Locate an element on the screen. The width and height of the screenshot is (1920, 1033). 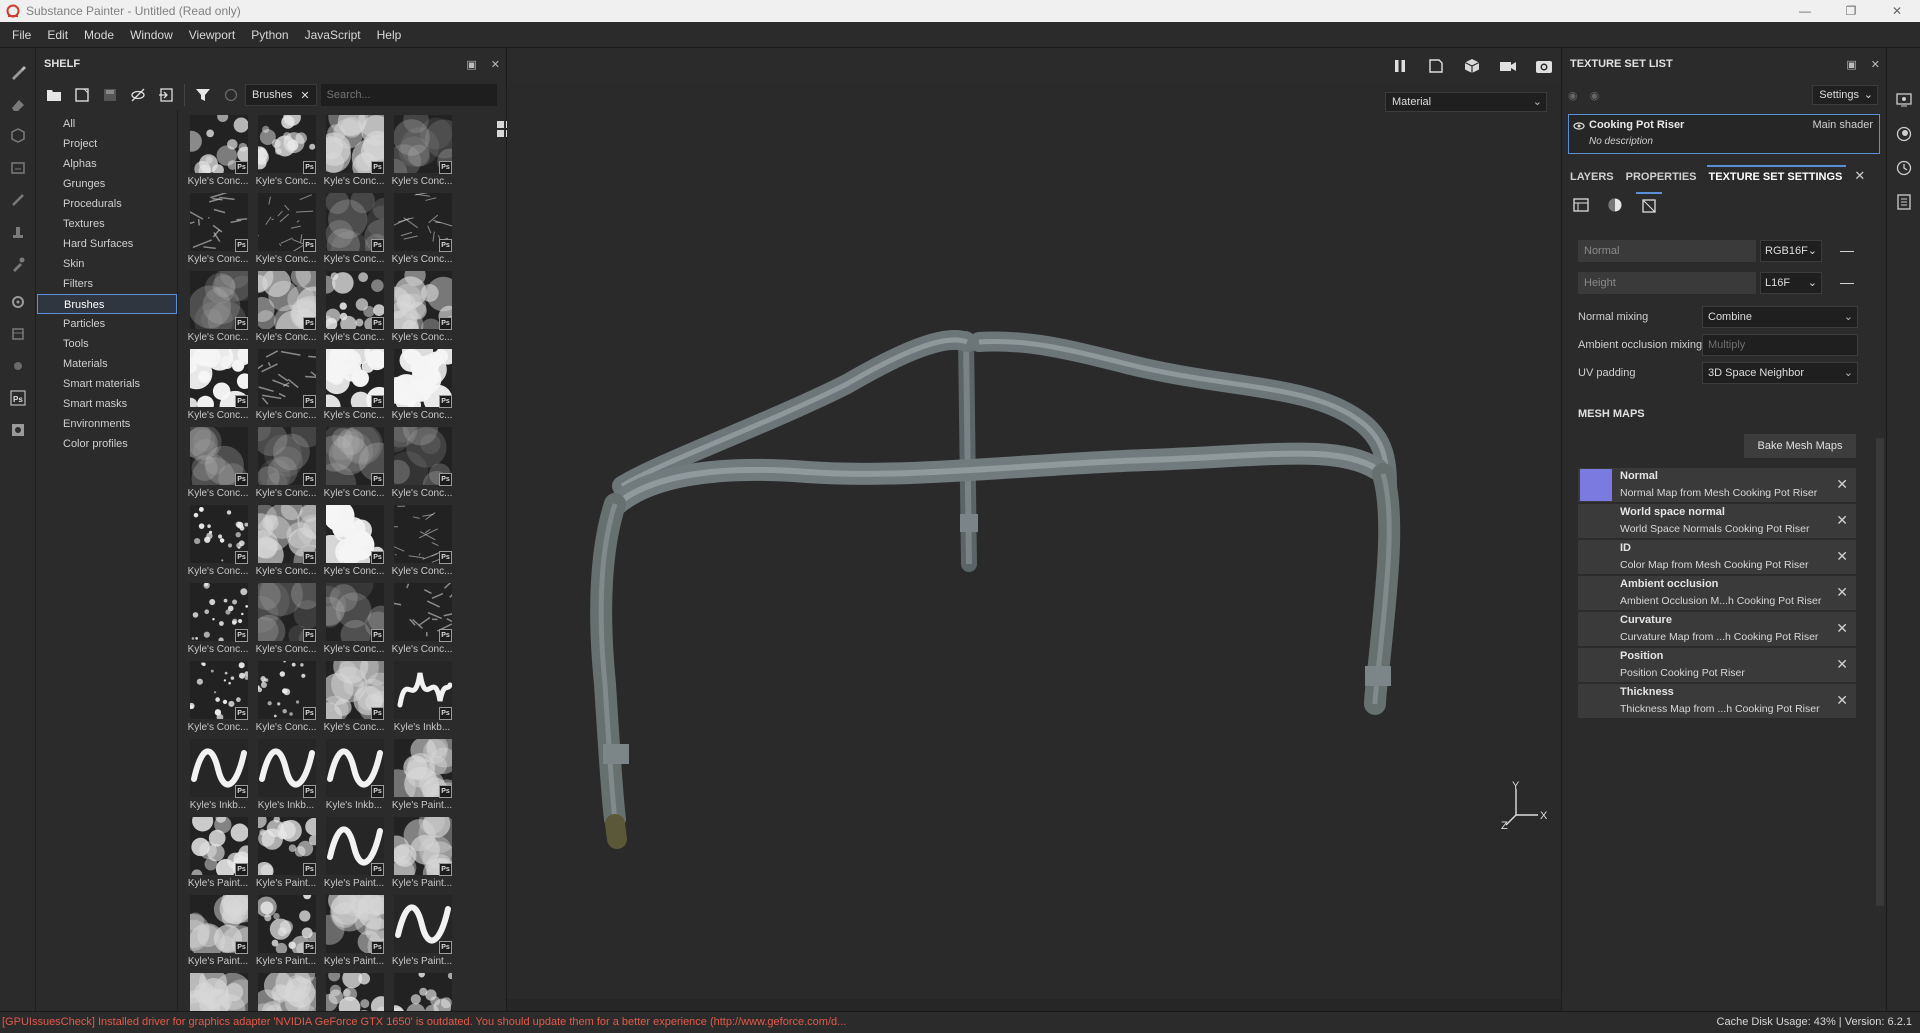
category-skin: Skin is located at coordinates (107, 264).